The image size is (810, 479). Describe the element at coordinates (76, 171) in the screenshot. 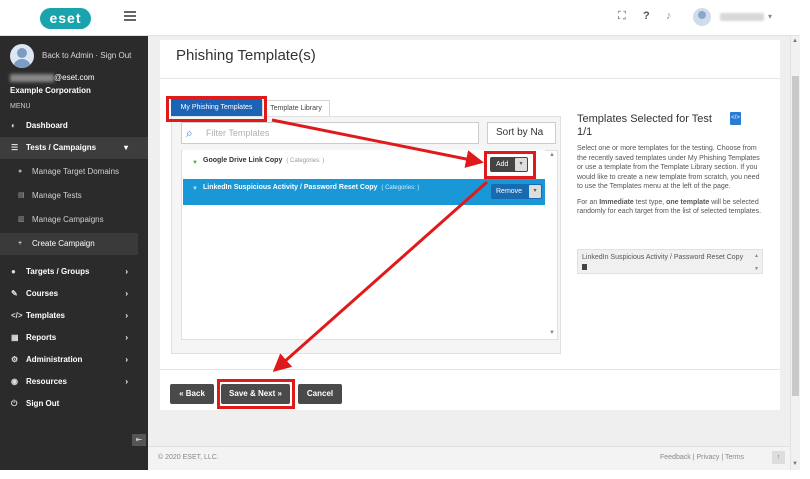

I see `sidebar-item-label: Manage Target Domains` at that location.